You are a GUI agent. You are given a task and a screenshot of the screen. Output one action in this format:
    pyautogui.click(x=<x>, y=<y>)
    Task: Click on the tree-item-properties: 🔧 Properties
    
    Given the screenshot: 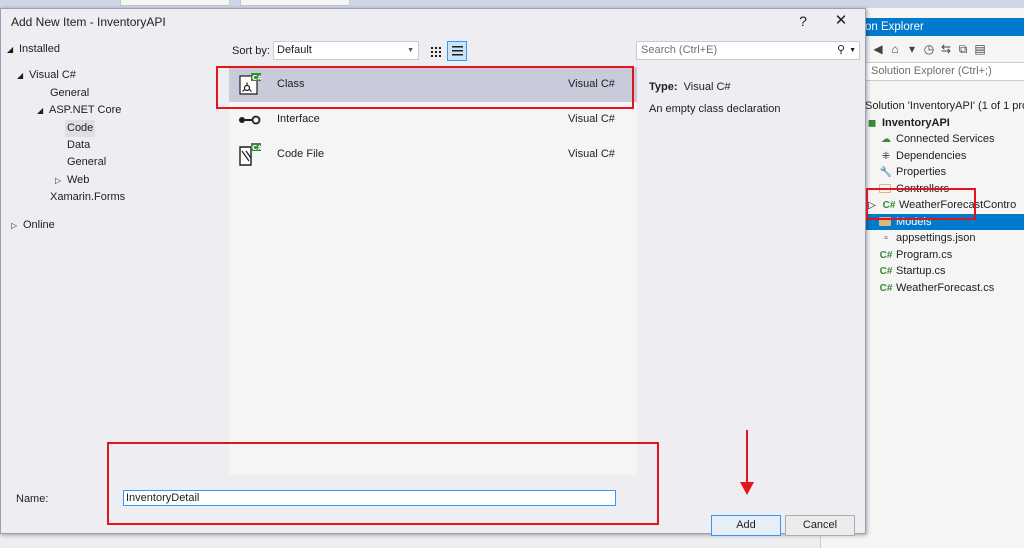 What is the action you would take?
    pyautogui.click(x=944, y=172)
    